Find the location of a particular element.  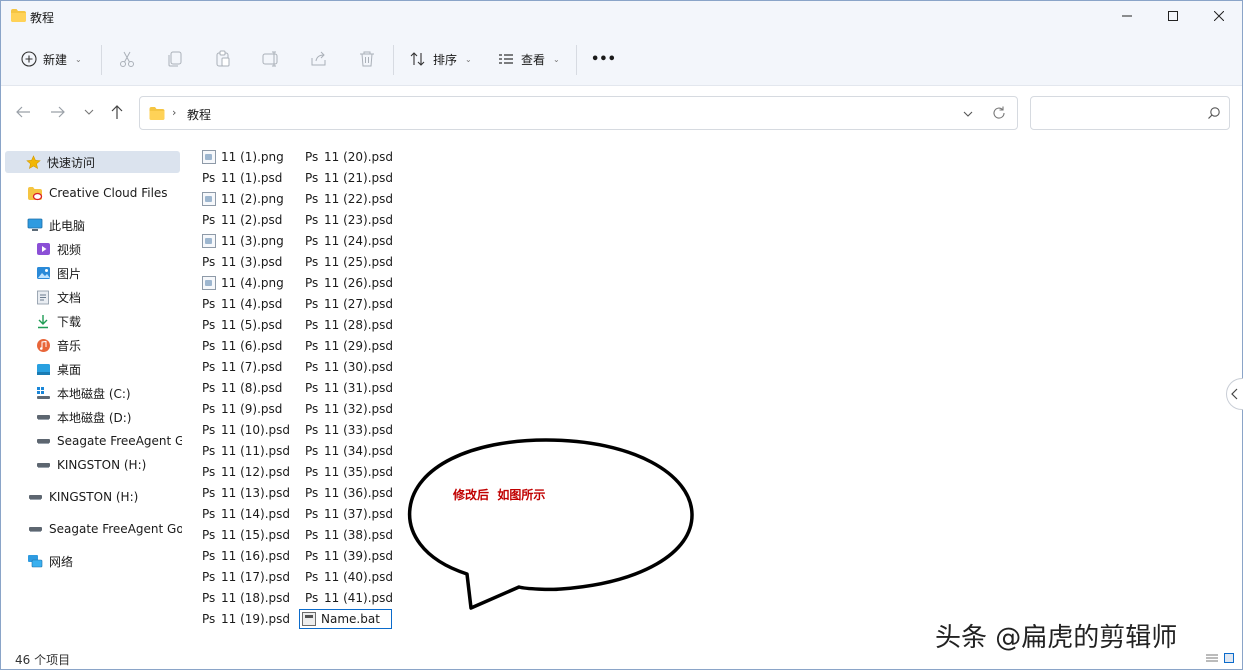

file-item: Ps 11 (7).psd is located at coordinates (242, 367).